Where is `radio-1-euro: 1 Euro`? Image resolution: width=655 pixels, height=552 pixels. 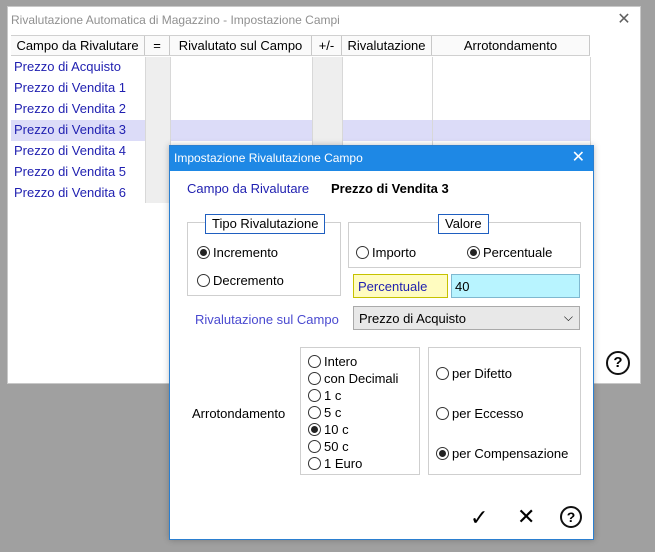
radio-1-euro: 1 Euro is located at coordinates (335, 463).